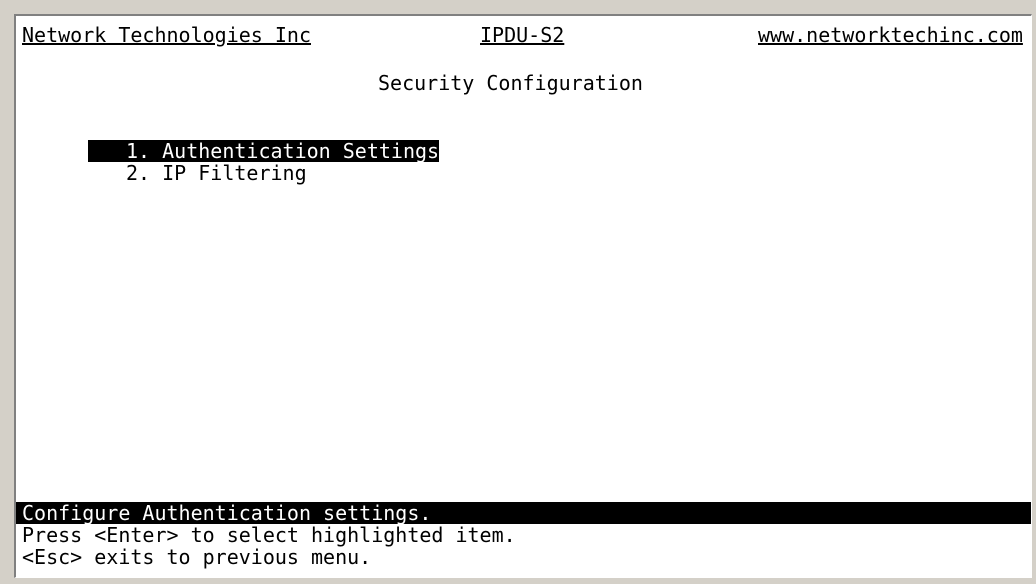 This screenshot has height=584, width=1036. I want to click on status-bar: Configure Authentication settings., so click(523, 513).